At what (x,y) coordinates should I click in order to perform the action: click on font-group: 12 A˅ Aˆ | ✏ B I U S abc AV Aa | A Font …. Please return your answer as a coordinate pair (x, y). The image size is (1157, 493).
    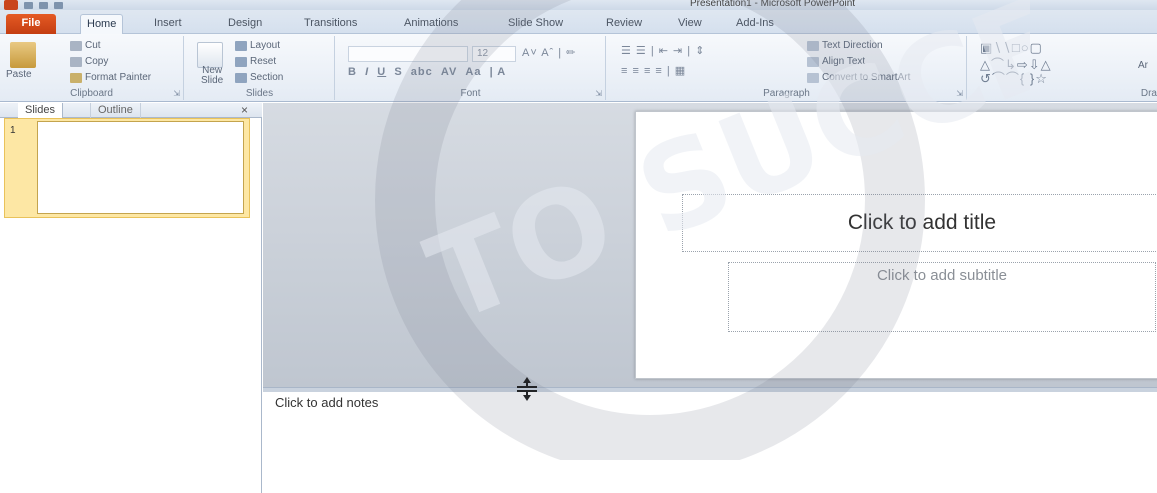
    Looking at the image, I should click on (471, 68).